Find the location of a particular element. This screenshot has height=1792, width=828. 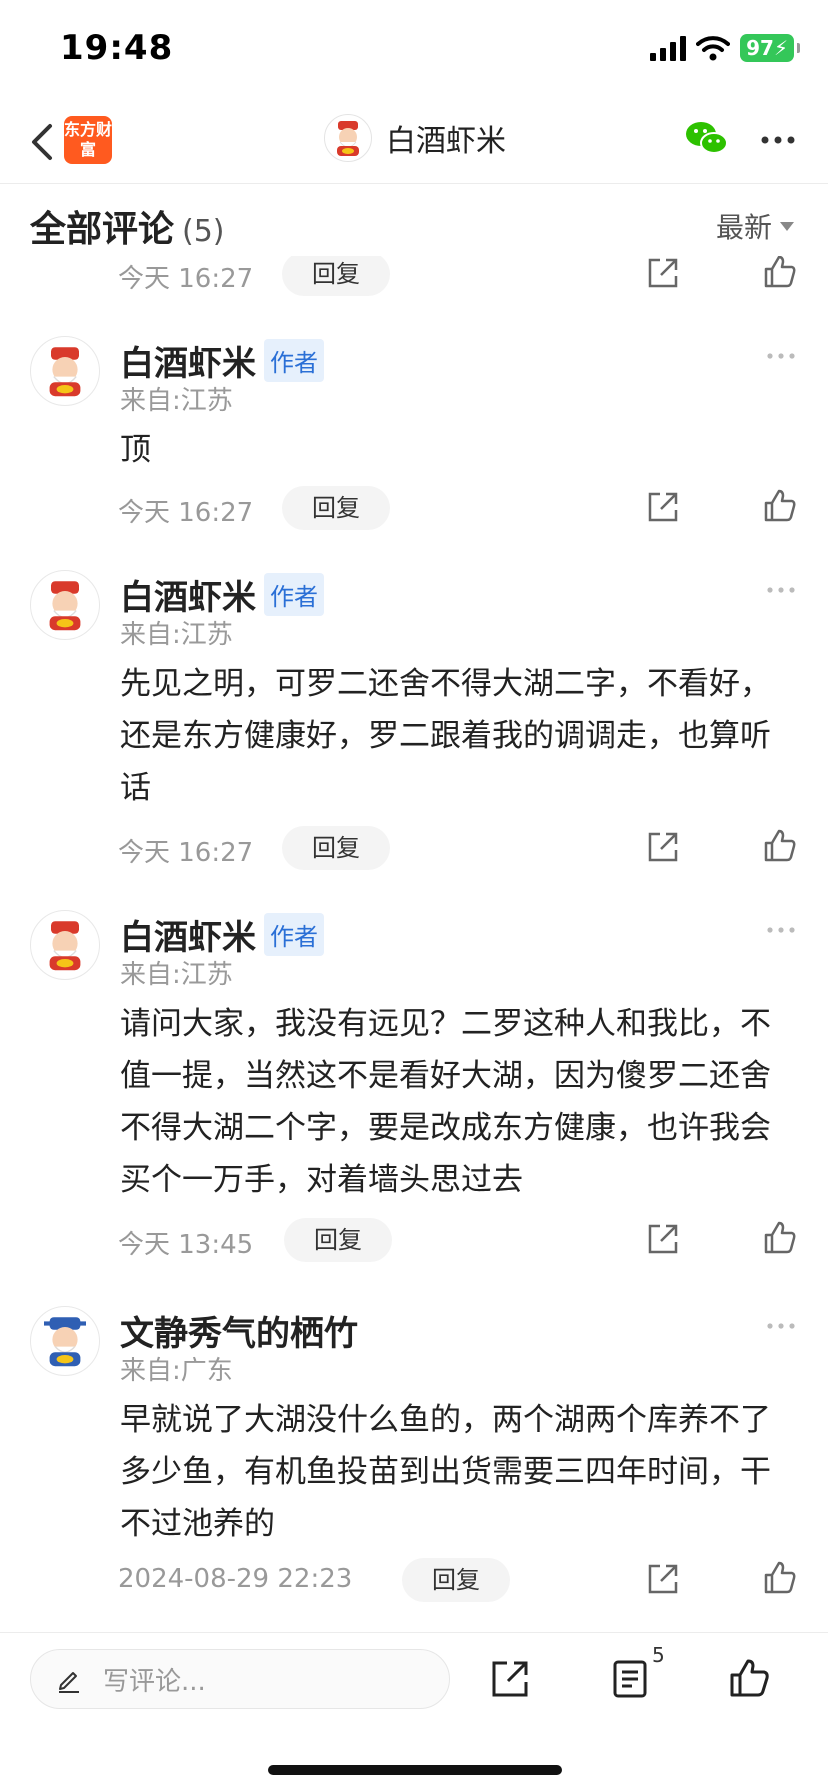

wifi-icon is located at coordinates (713, 48).